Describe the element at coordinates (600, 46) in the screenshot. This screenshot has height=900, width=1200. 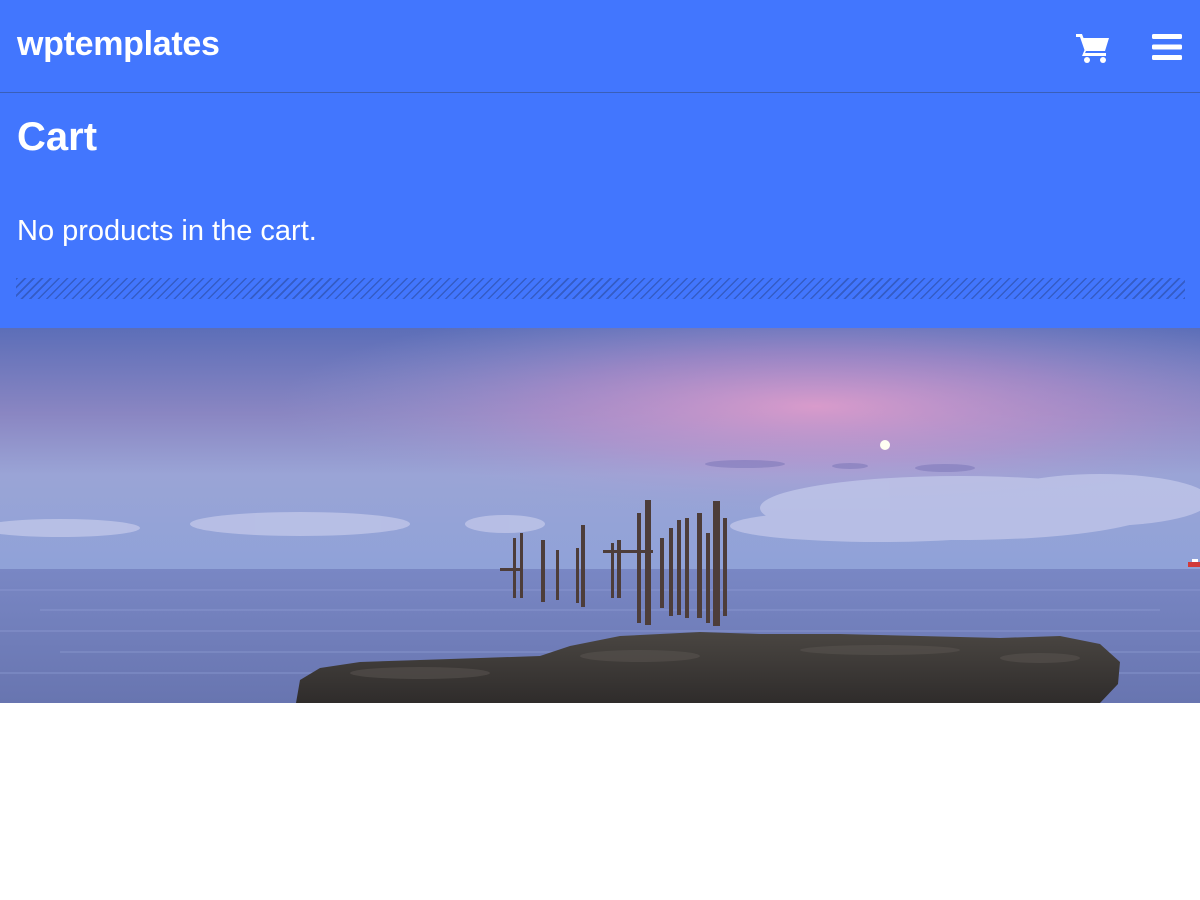
I see `site-header: wptemplates` at that location.